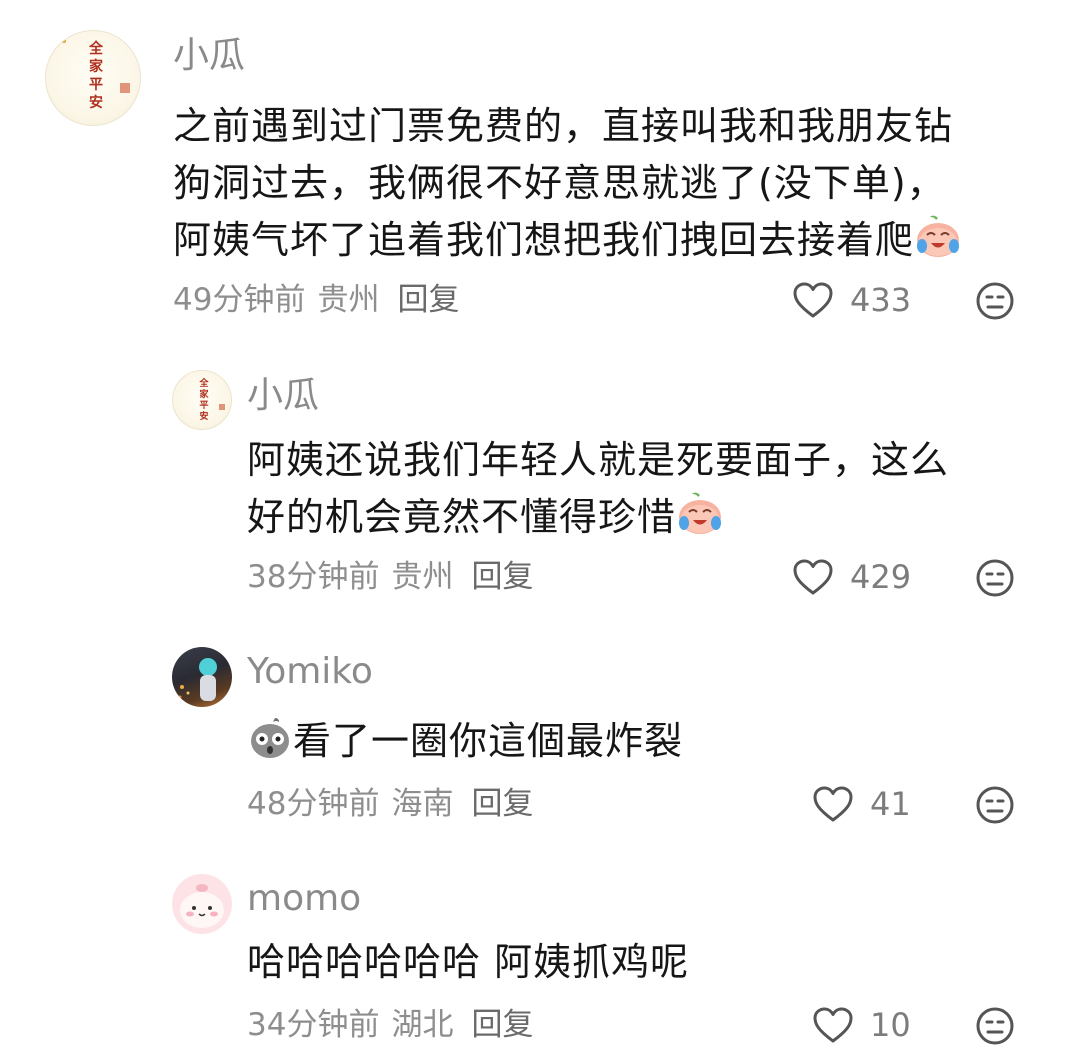 This screenshot has height=1060, width=1080. I want to click on like-button: 41, so click(861, 804).